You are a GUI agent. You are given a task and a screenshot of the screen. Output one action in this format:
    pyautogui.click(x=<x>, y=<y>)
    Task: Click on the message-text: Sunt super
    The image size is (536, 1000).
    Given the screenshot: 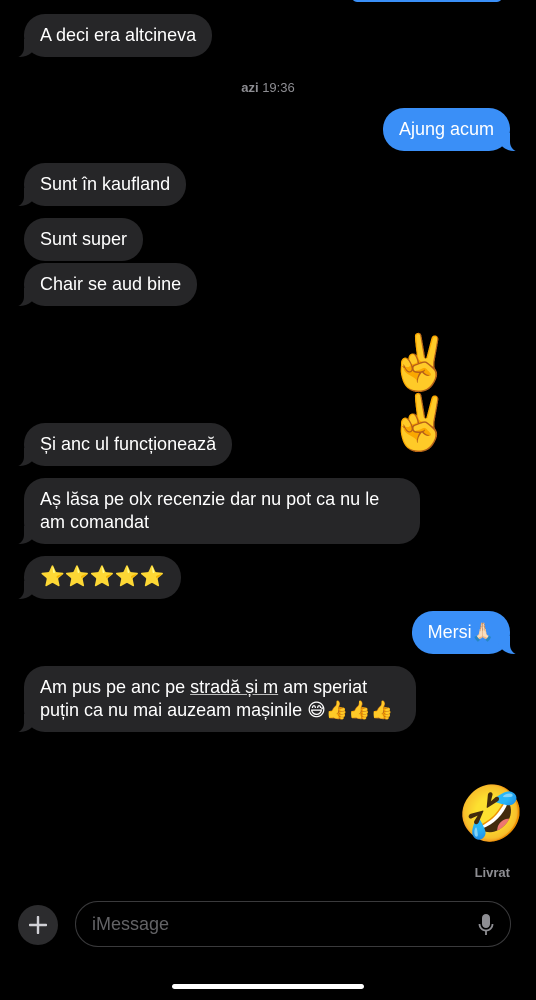 What is the action you would take?
    pyautogui.click(x=84, y=239)
    